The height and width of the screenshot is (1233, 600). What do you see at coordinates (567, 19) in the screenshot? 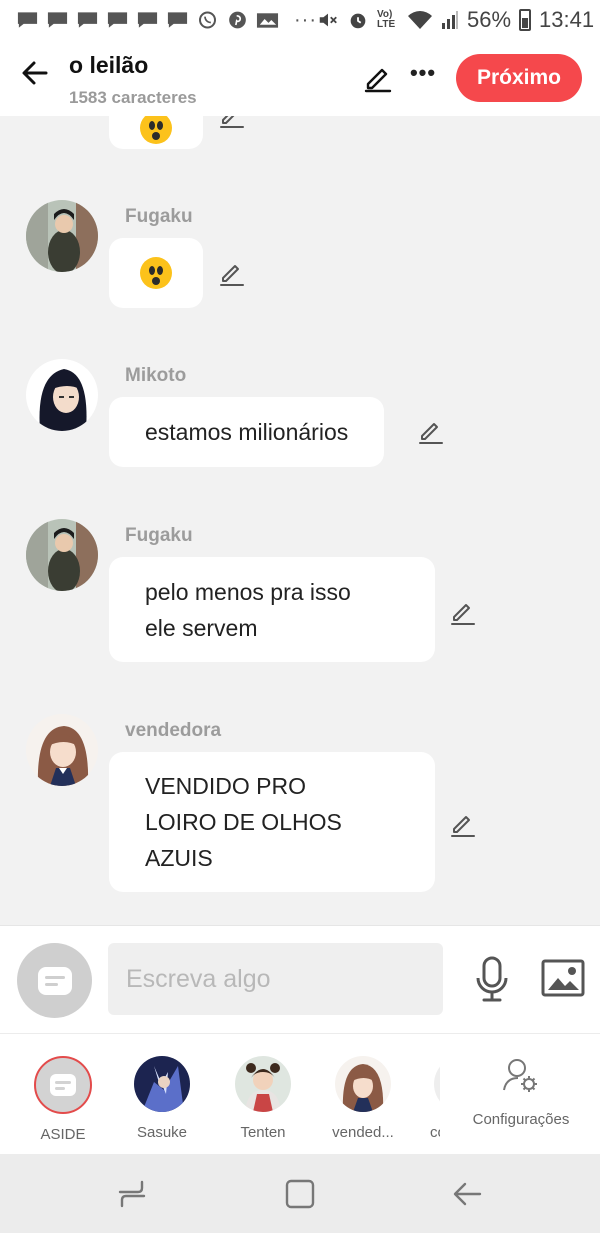
I see `clock: 13:41` at bounding box center [567, 19].